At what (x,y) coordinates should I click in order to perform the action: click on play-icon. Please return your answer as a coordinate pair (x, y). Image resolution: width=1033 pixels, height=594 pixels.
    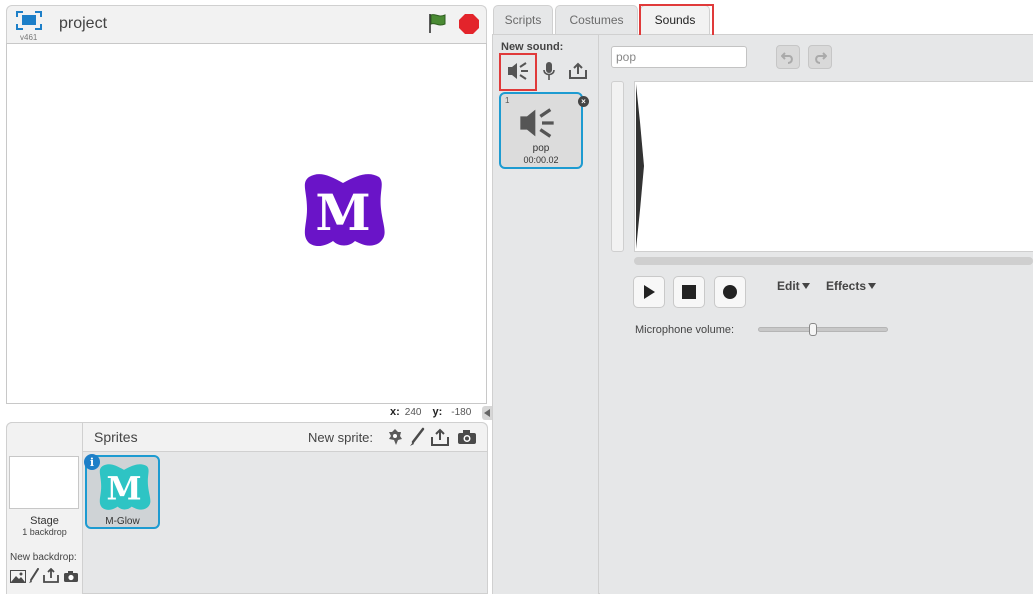
    Looking at the image, I should click on (649, 292).